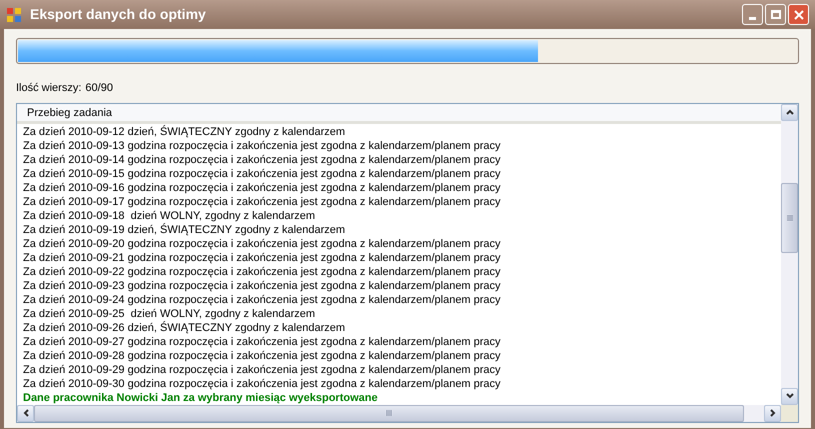  I want to click on column-header: Przebieg zadania, so click(399, 114).